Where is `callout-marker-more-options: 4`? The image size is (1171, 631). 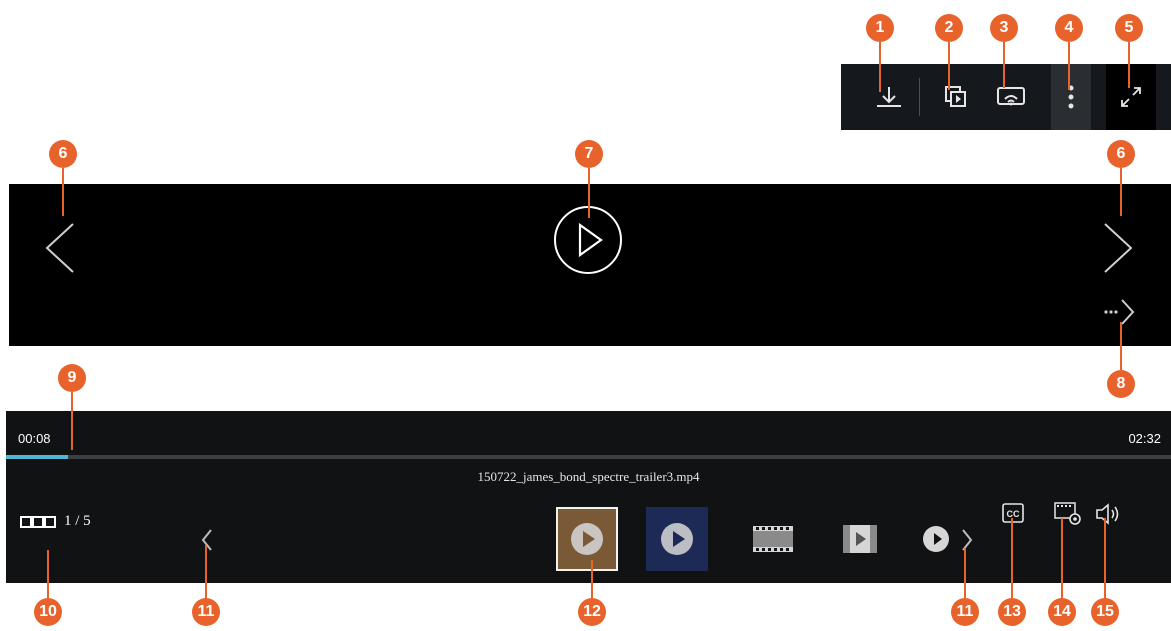
callout-marker-more-options: 4 is located at coordinates (1069, 28).